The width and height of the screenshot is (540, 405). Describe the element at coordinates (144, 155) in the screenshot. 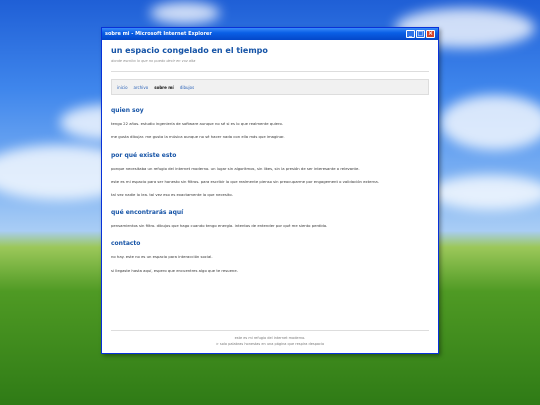

I see `section-heading: por qué existe esto` at that location.